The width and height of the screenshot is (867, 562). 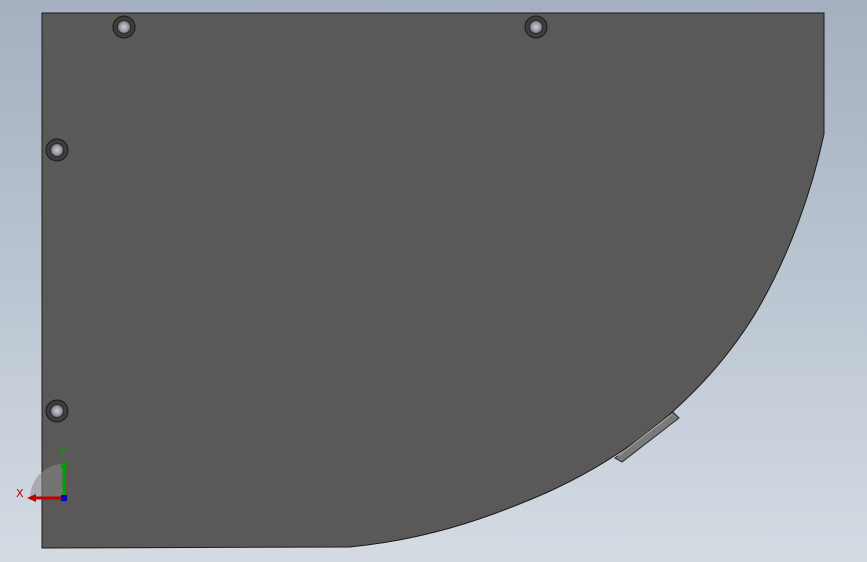 I want to click on triad-x-label: X, so click(x=20, y=493).